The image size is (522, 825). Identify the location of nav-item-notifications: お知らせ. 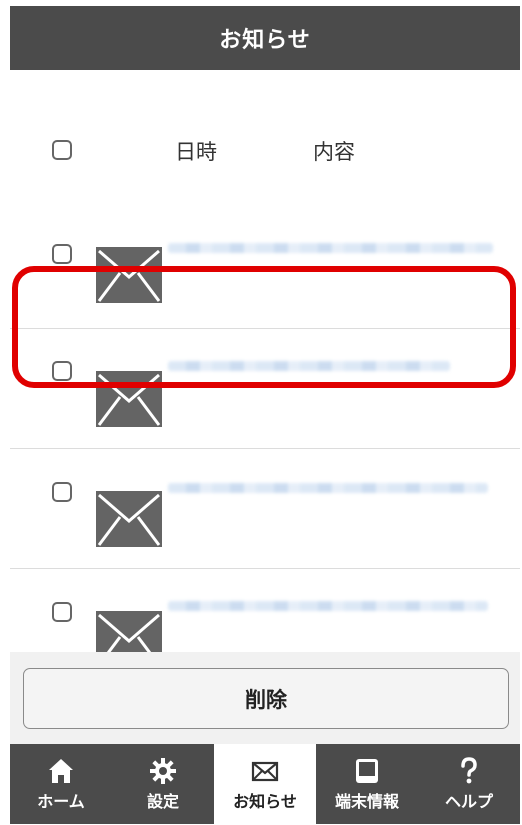
(265, 784).